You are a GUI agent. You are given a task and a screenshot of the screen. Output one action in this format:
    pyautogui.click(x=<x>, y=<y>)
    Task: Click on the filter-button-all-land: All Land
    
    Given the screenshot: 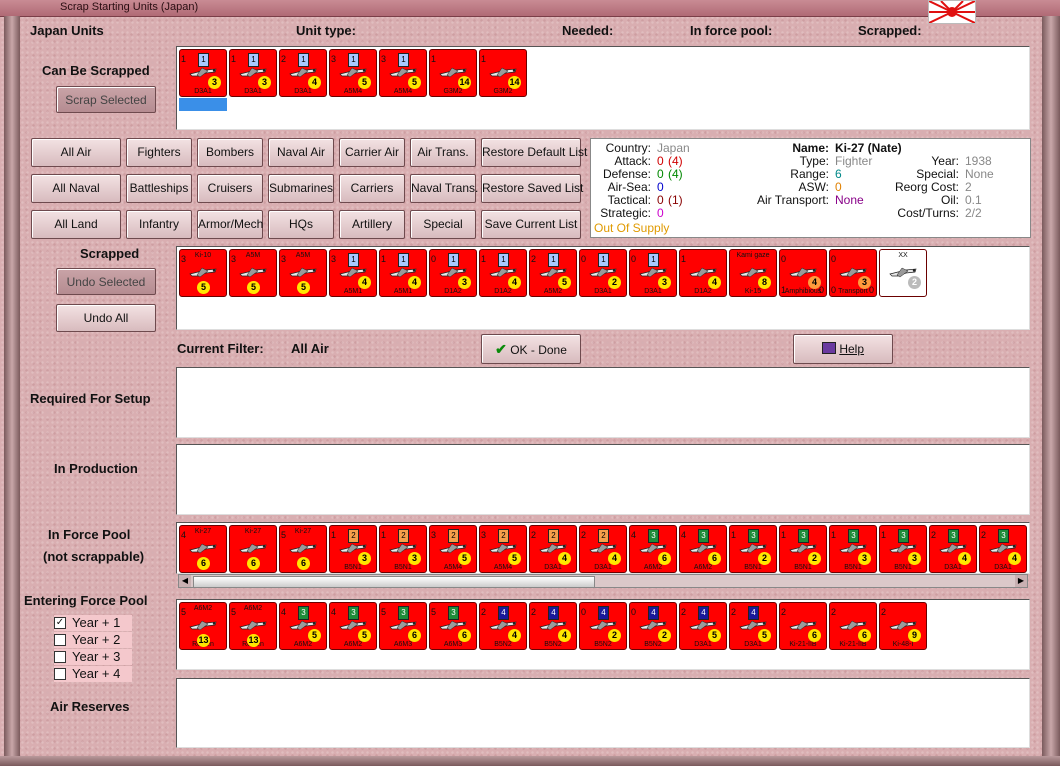 What is the action you would take?
    pyautogui.click(x=76, y=224)
    